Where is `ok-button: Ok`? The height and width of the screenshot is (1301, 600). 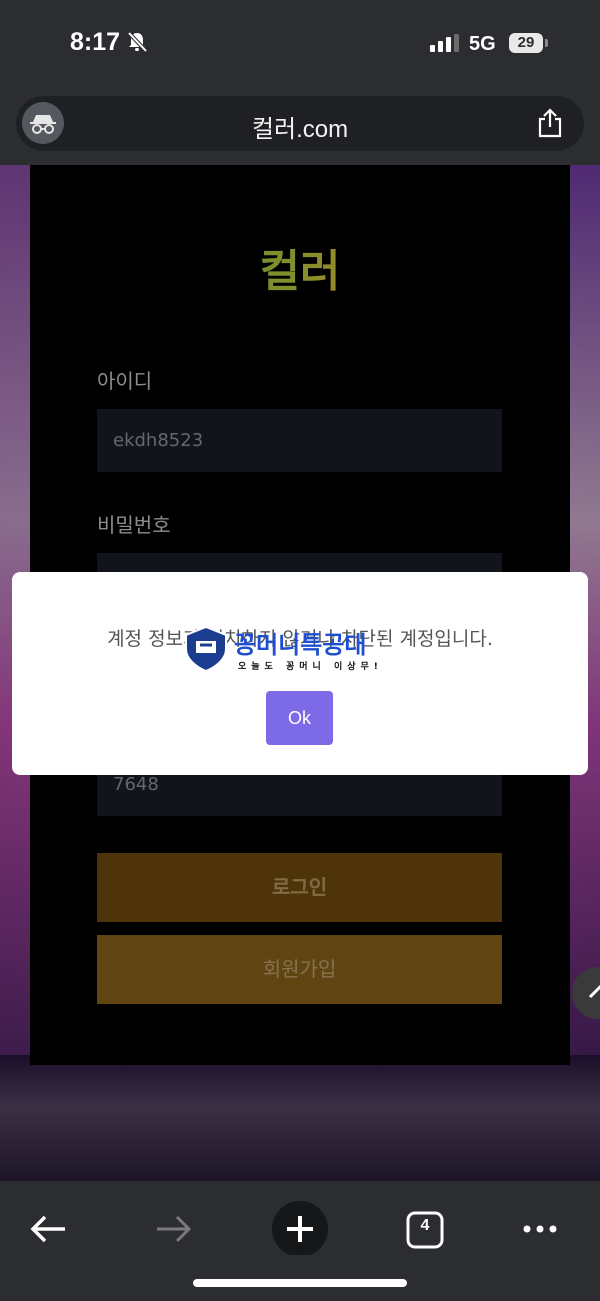
ok-button: Ok is located at coordinates (299, 718).